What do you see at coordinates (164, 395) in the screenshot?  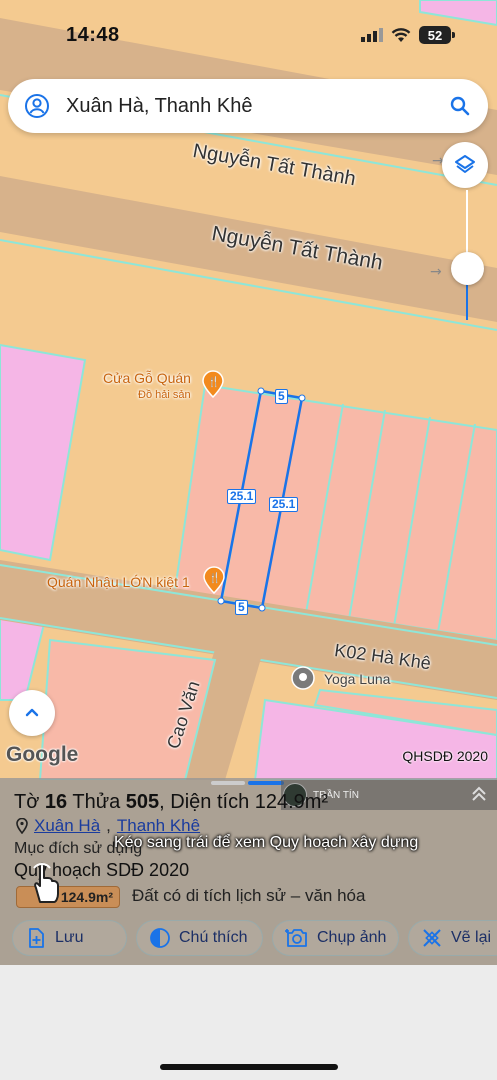 I see `poi-sublabel: Đồ hải sản` at bounding box center [164, 395].